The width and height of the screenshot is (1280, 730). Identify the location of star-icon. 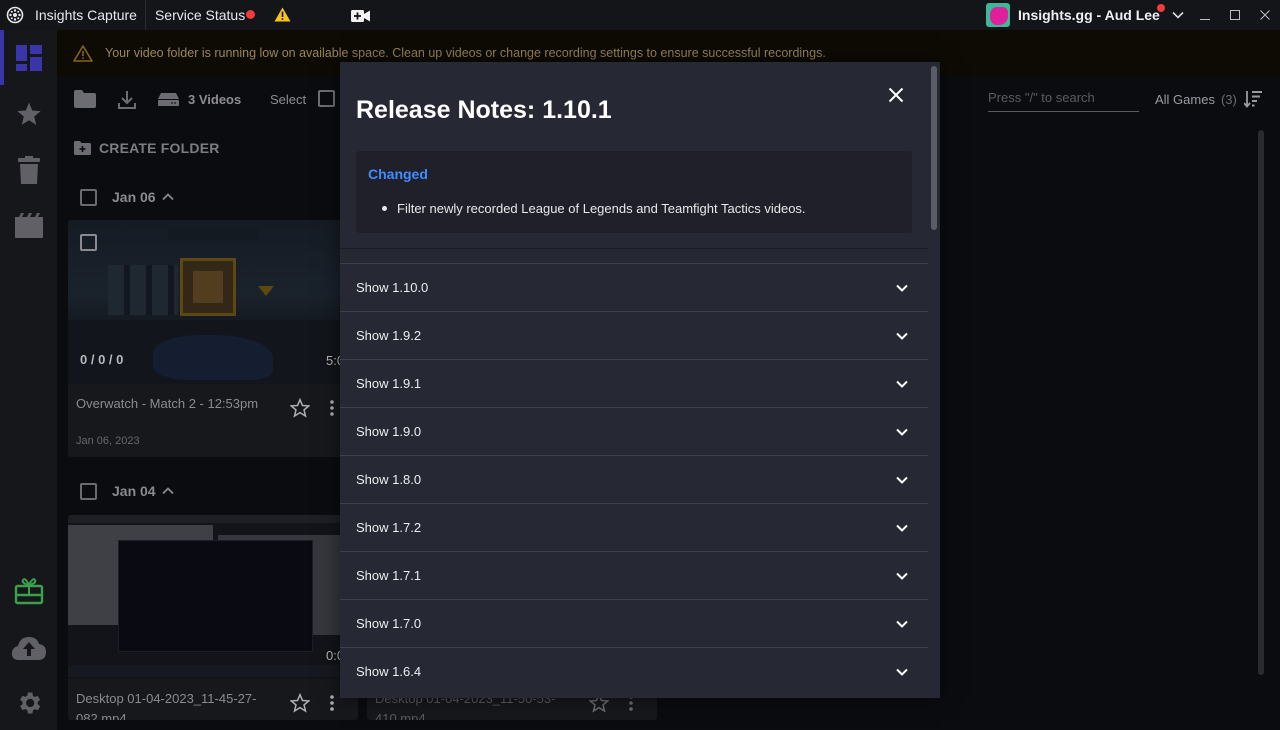
(28, 113).